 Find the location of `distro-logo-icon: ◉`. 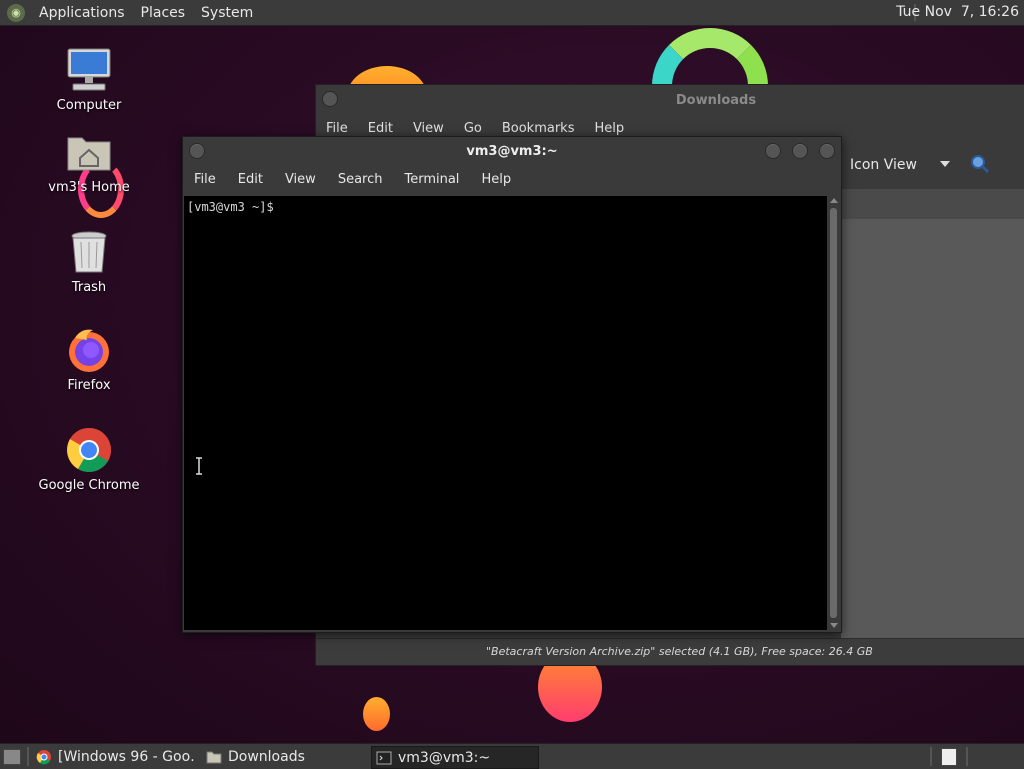

distro-logo-icon: ◉ is located at coordinates (16, 12).